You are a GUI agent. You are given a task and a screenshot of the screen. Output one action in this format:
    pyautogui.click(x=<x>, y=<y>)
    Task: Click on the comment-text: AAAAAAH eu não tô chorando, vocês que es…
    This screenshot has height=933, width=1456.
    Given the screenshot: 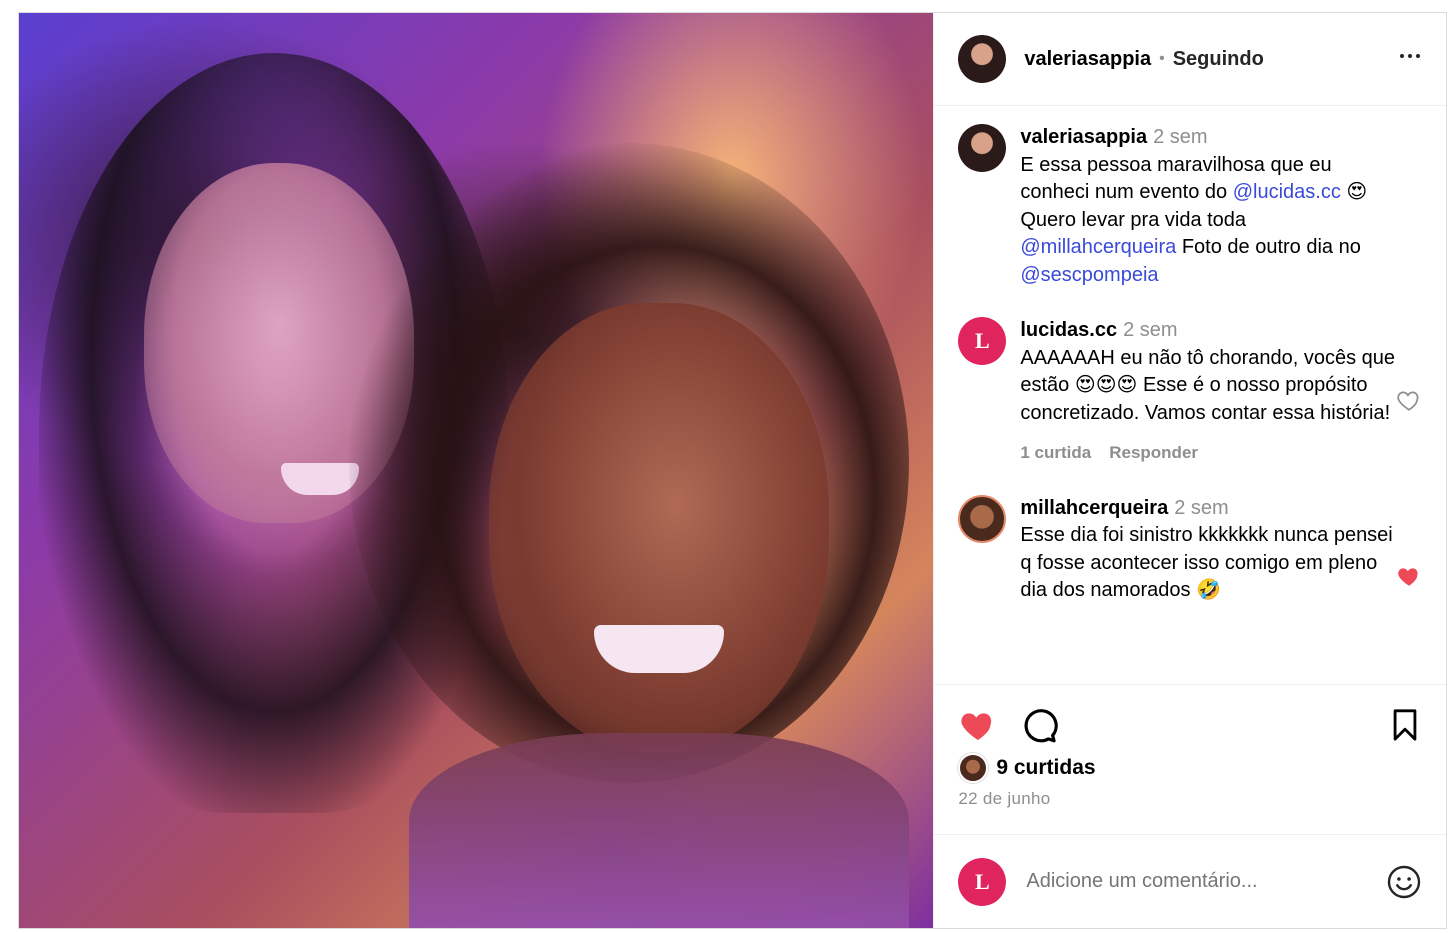 What is the action you would take?
    pyautogui.click(x=1208, y=385)
    